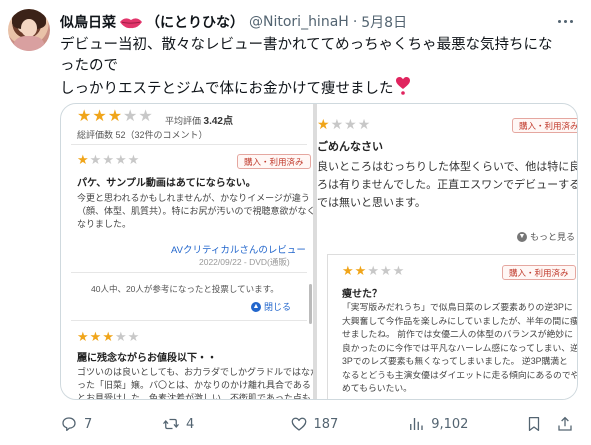 The height and width of the screenshot is (445, 591). Describe the element at coordinates (195, 22) in the screenshot. I see `author-name-kana: （にとりひな）` at that location.